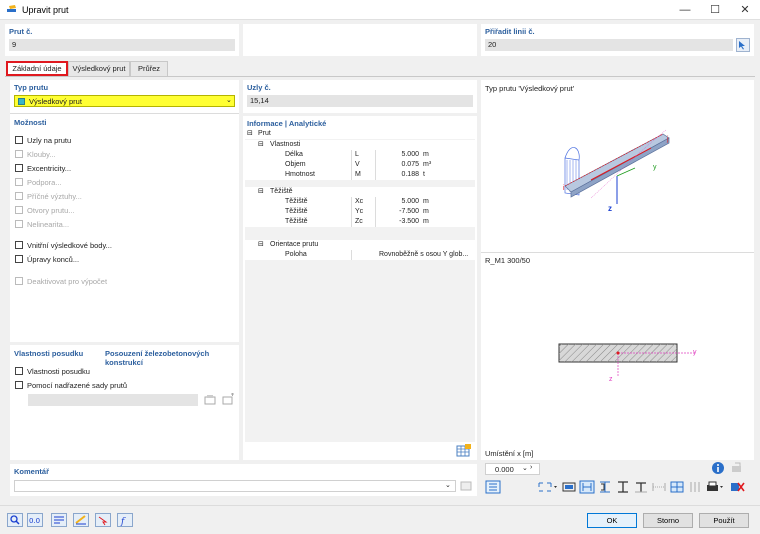  Describe the element at coordinates (745, 10) in the screenshot. I see `close-button: ✕` at that location.